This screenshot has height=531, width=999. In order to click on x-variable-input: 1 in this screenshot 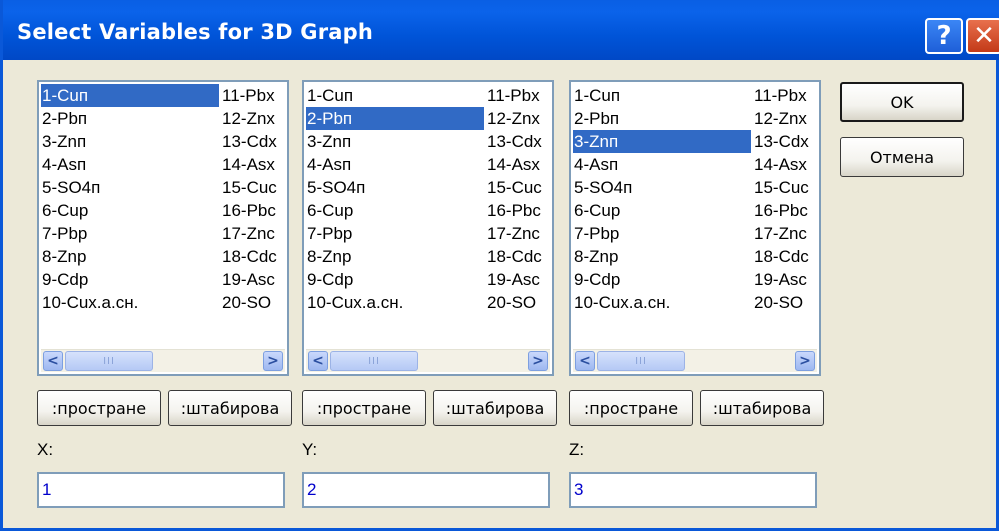, I will do `click(161, 490)`.